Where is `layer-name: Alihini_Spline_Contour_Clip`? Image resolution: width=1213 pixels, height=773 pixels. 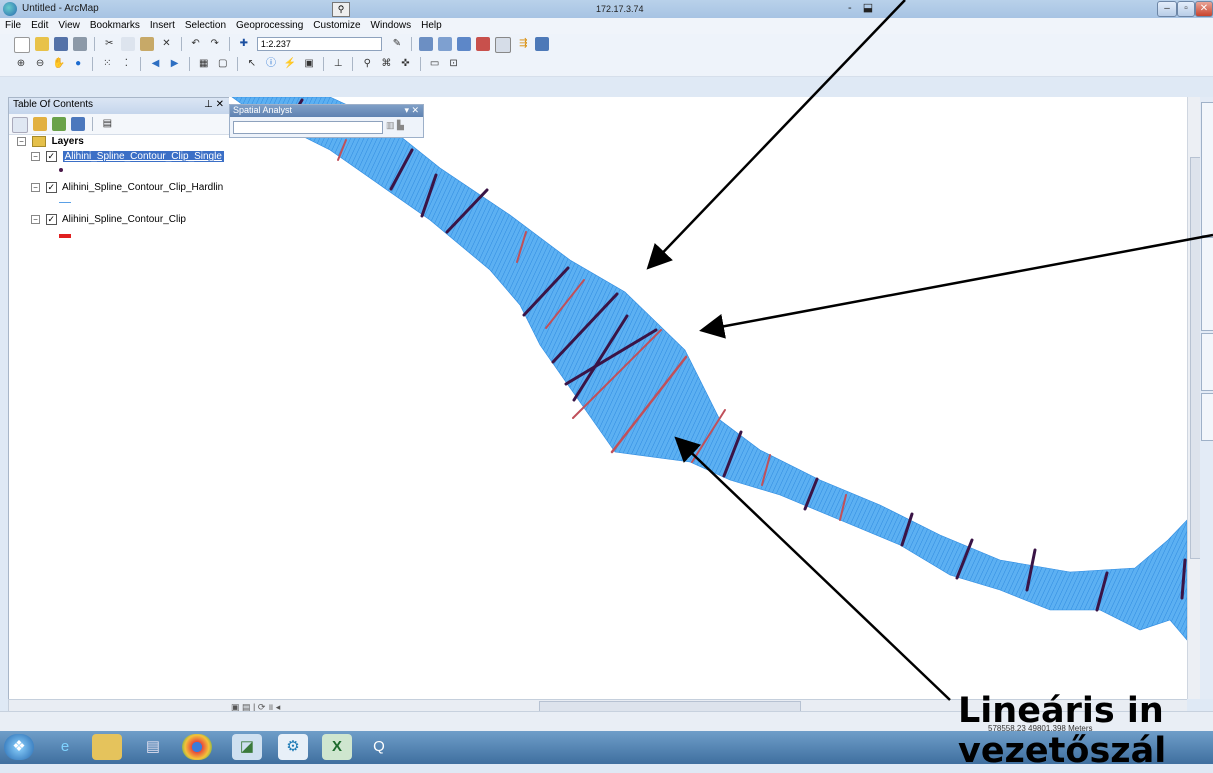 layer-name: Alihini_Spline_Contour_Clip is located at coordinates (124, 219).